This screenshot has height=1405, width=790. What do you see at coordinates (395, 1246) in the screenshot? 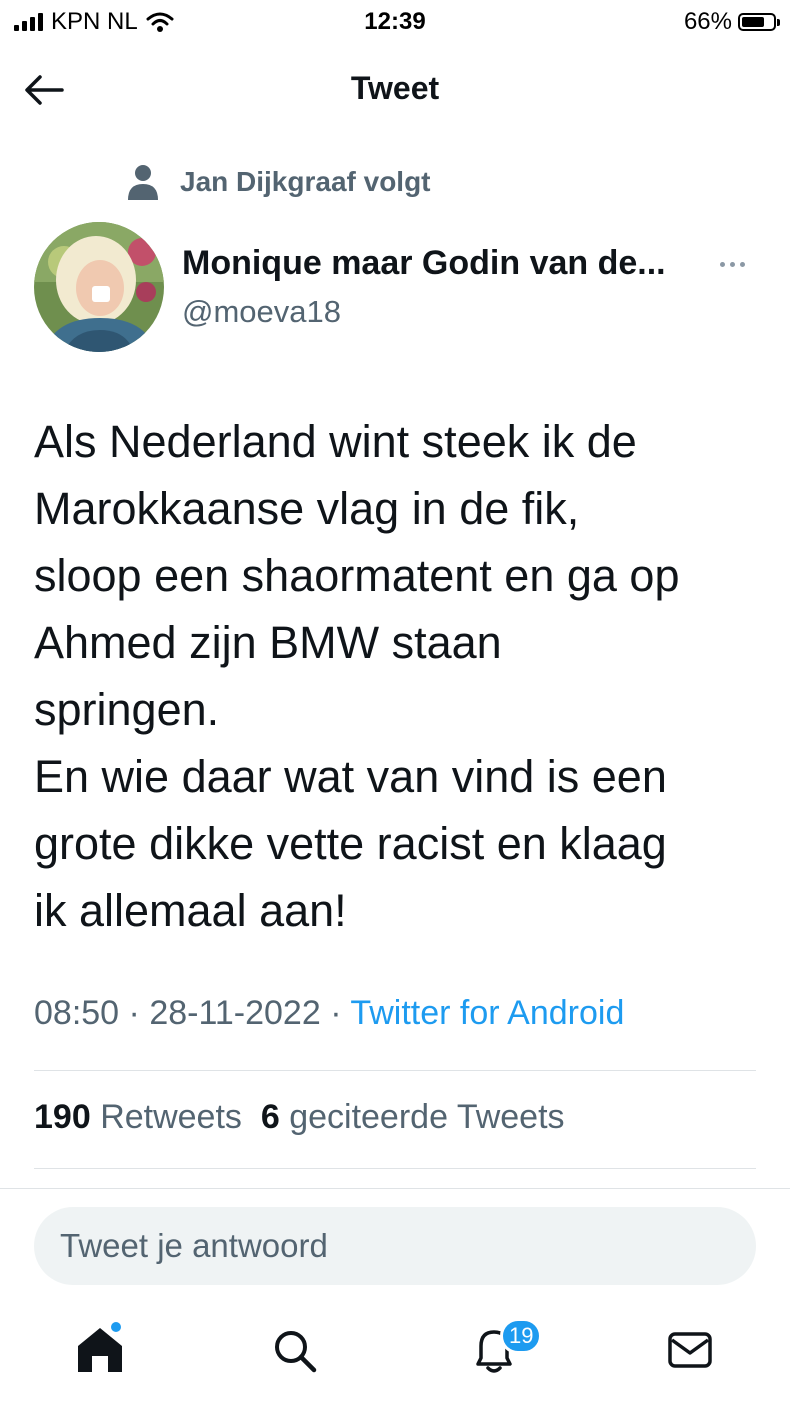
I see `reply-input: Tweet je antwoord` at bounding box center [395, 1246].